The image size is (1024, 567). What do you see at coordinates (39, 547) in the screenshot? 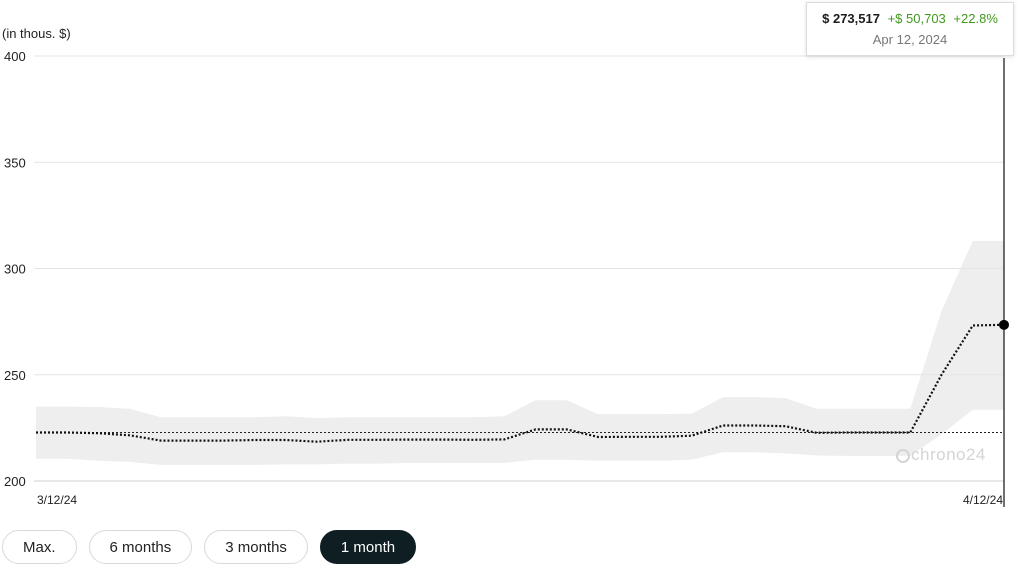
I see `range-max-button: Max.` at bounding box center [39, 547].